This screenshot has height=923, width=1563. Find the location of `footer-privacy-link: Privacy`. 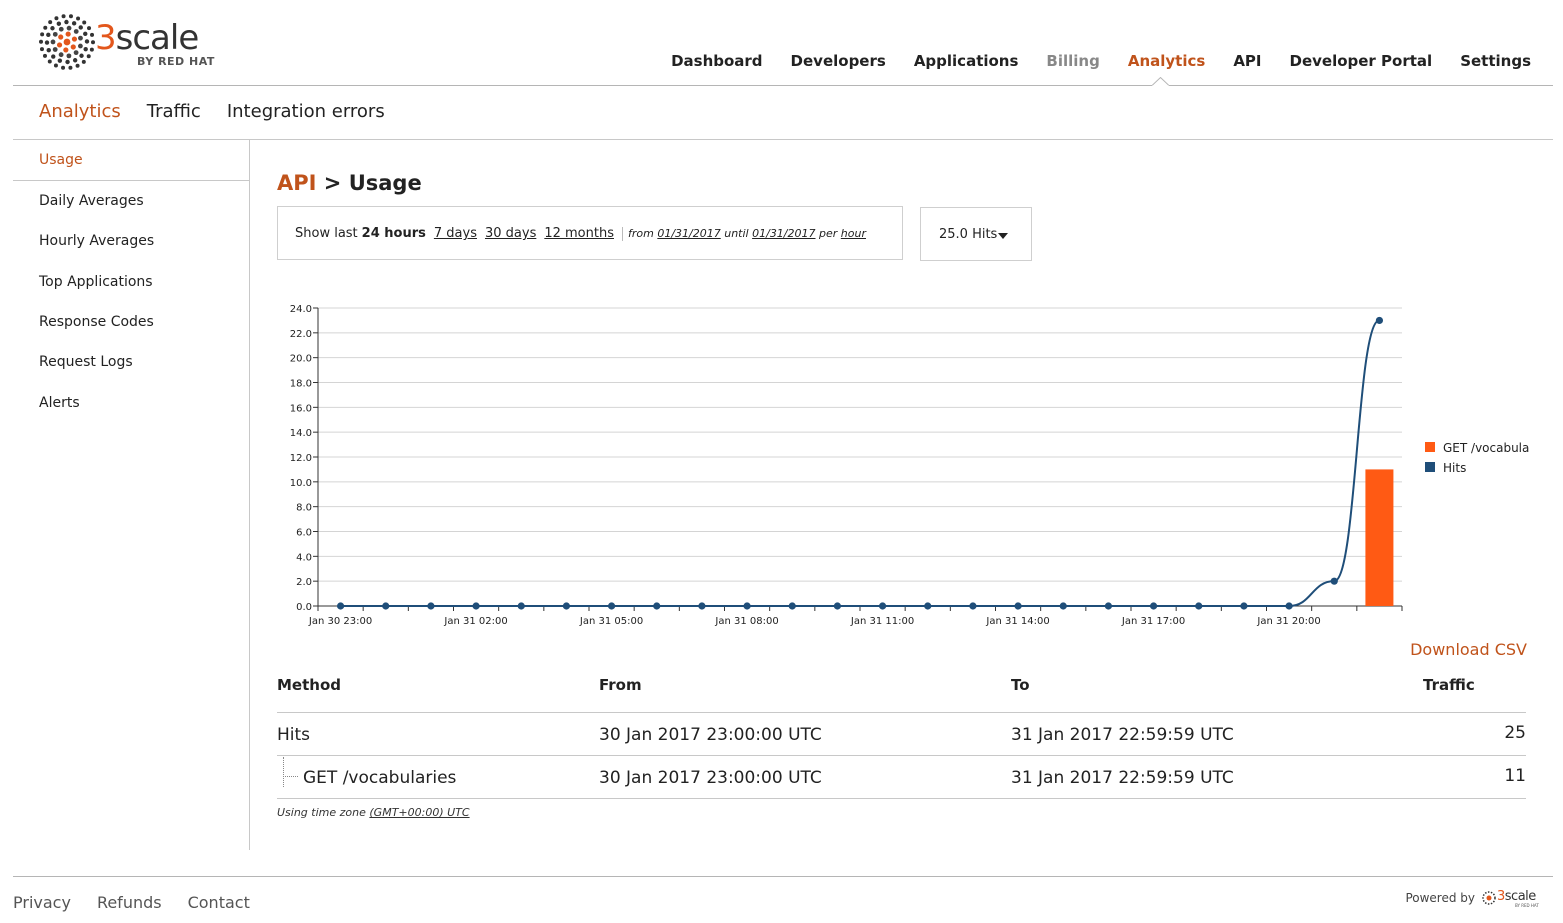

footer-privacy-link: Privacy is located at coordinates (42, 902).